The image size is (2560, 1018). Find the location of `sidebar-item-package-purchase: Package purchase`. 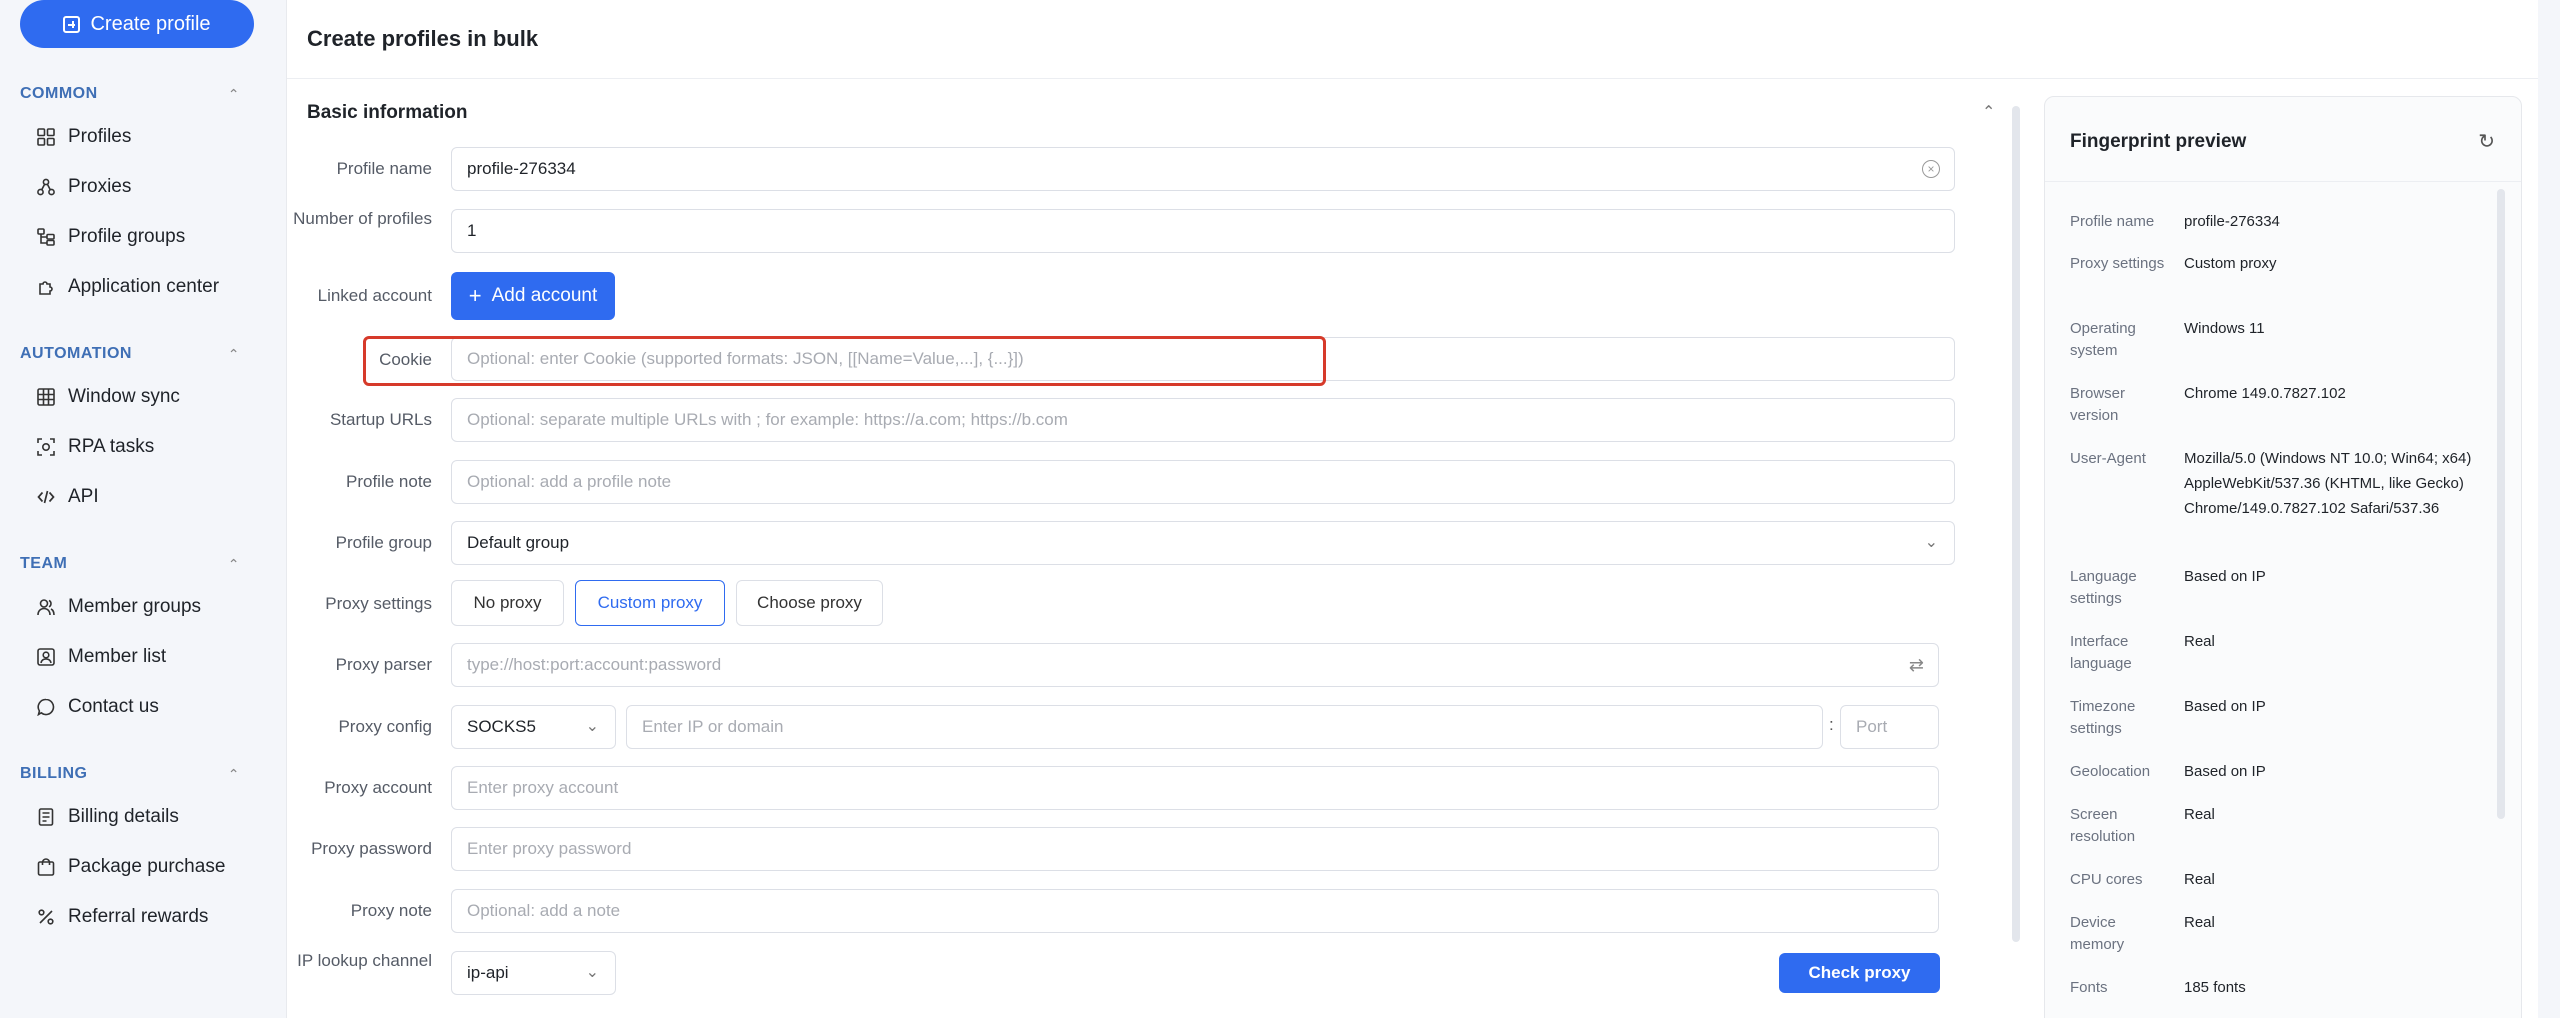

sidebar-item-package-purchase: Package purchase is located at coordinates (130, 867).